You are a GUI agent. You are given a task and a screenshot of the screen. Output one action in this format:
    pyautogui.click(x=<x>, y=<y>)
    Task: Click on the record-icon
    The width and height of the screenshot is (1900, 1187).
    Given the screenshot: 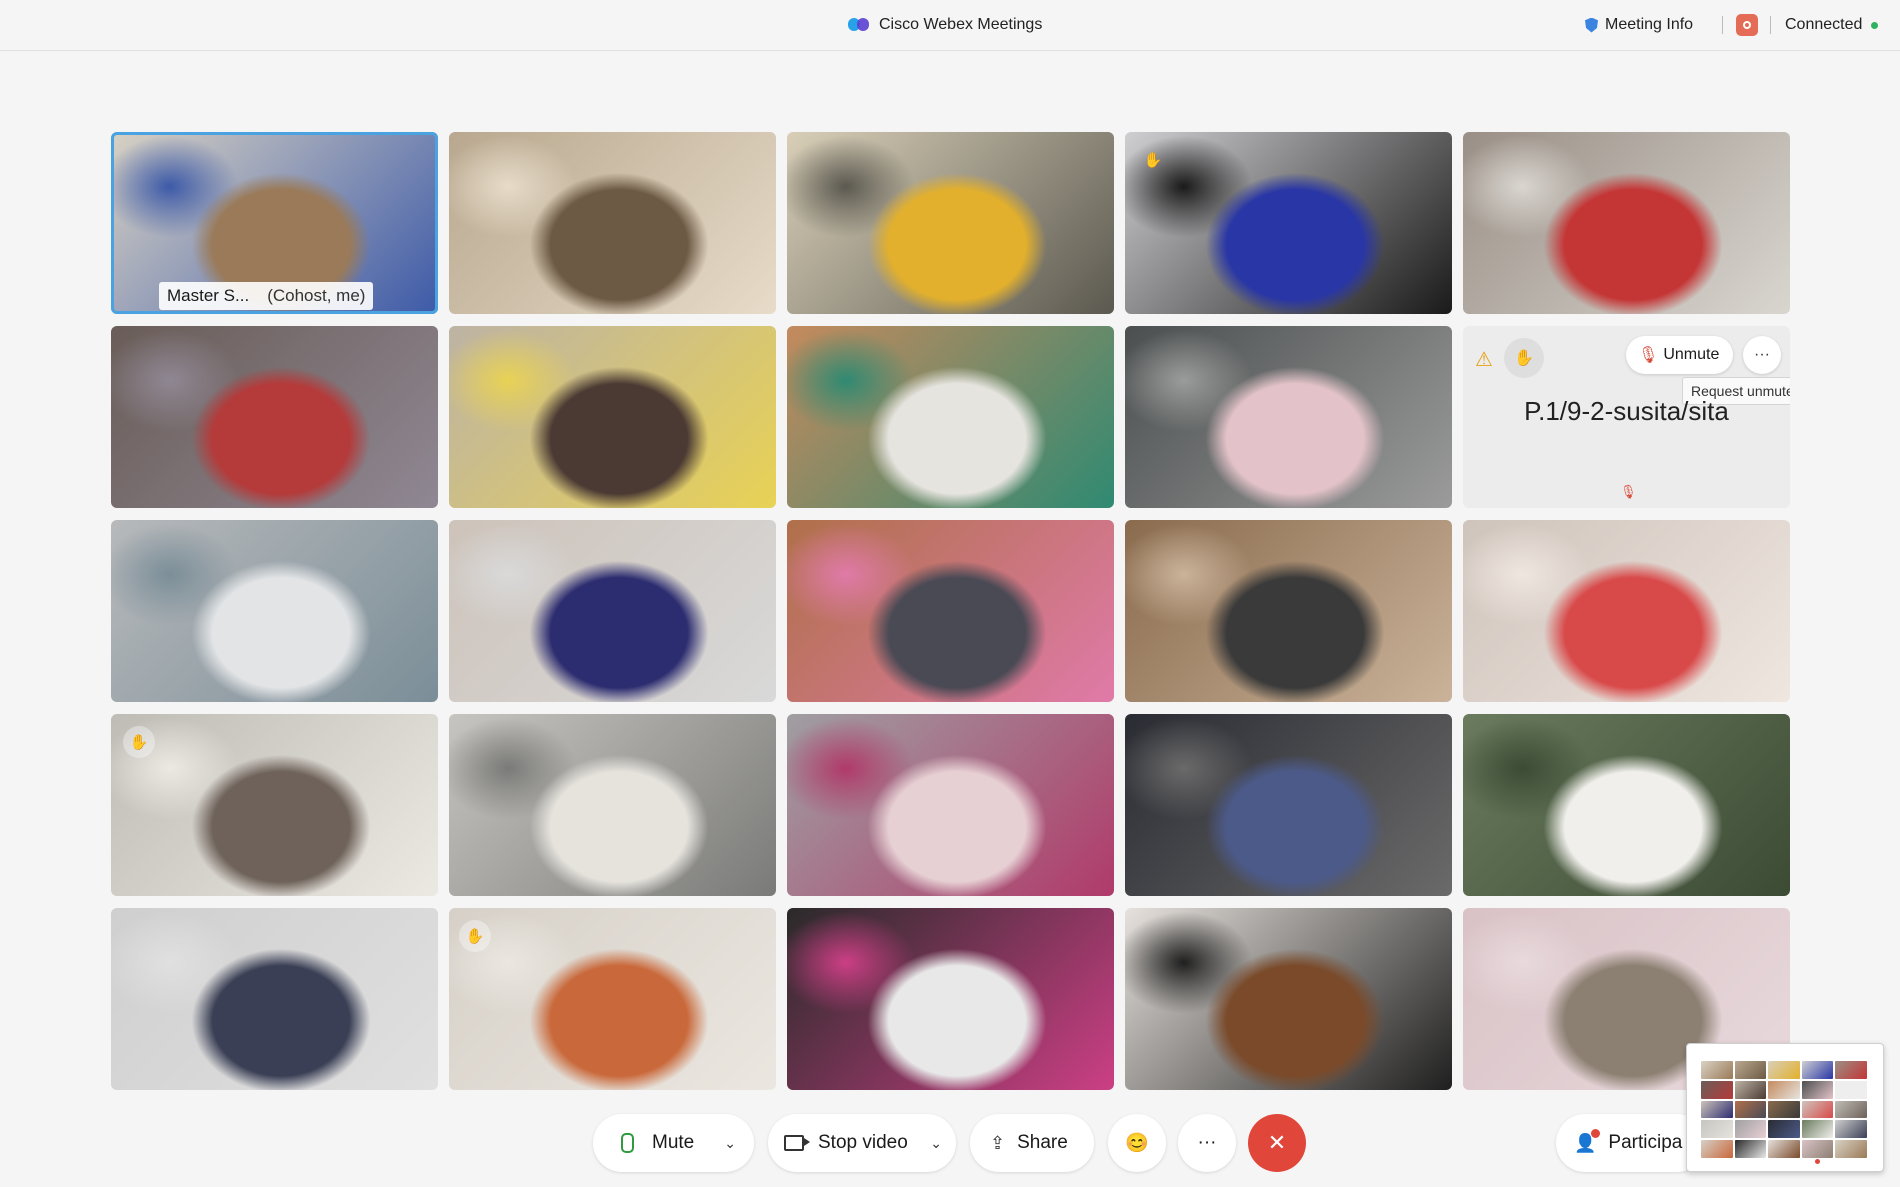 What is the action you would take?
    pyautogui.click(x=1747, y=25)
    